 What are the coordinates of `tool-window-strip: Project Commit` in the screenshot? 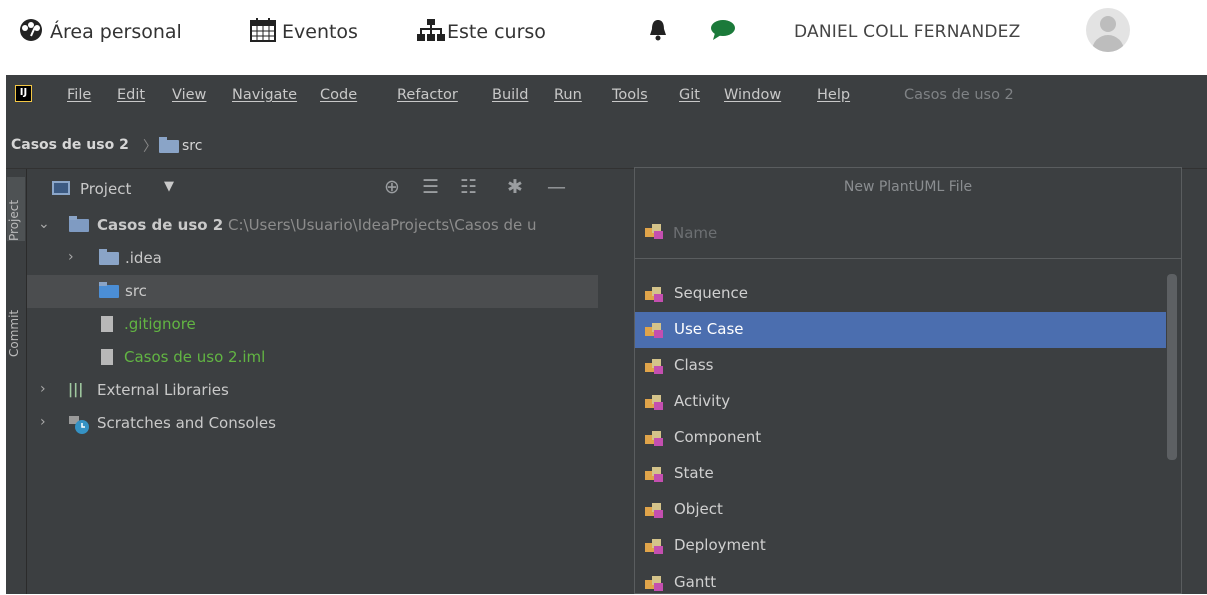 It's located at (16, 381).